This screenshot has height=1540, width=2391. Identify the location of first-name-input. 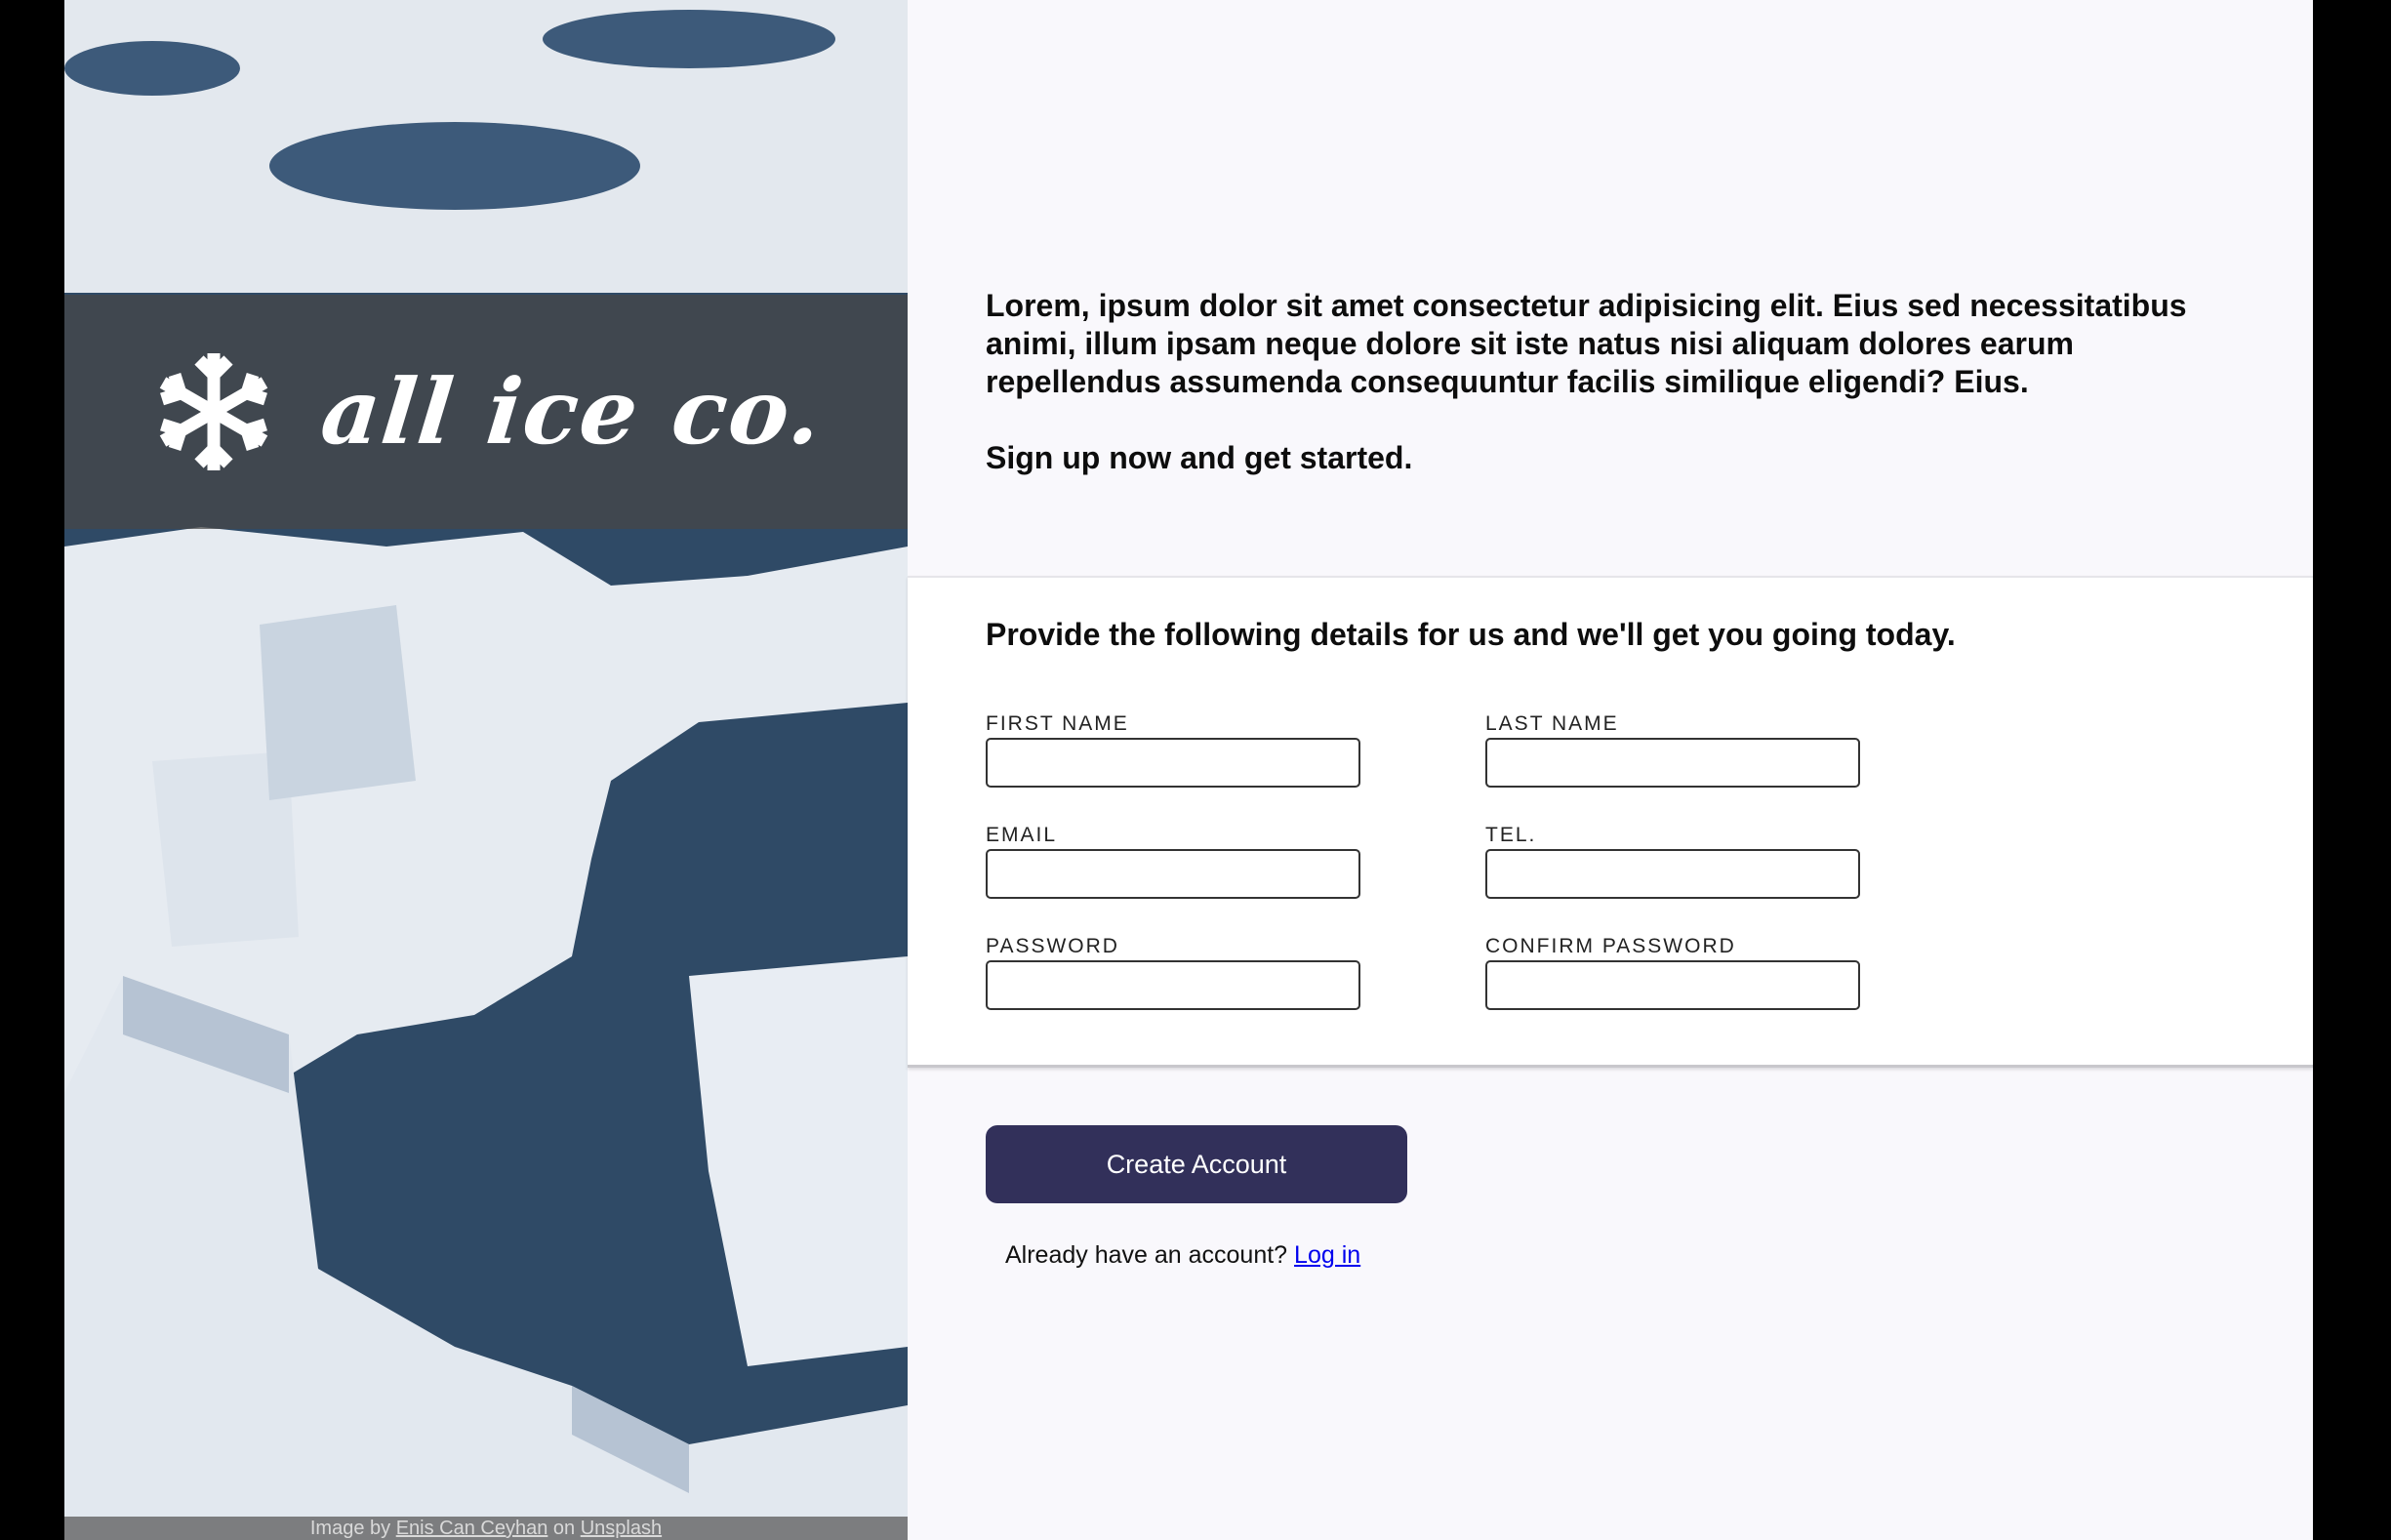
(1173, 763).